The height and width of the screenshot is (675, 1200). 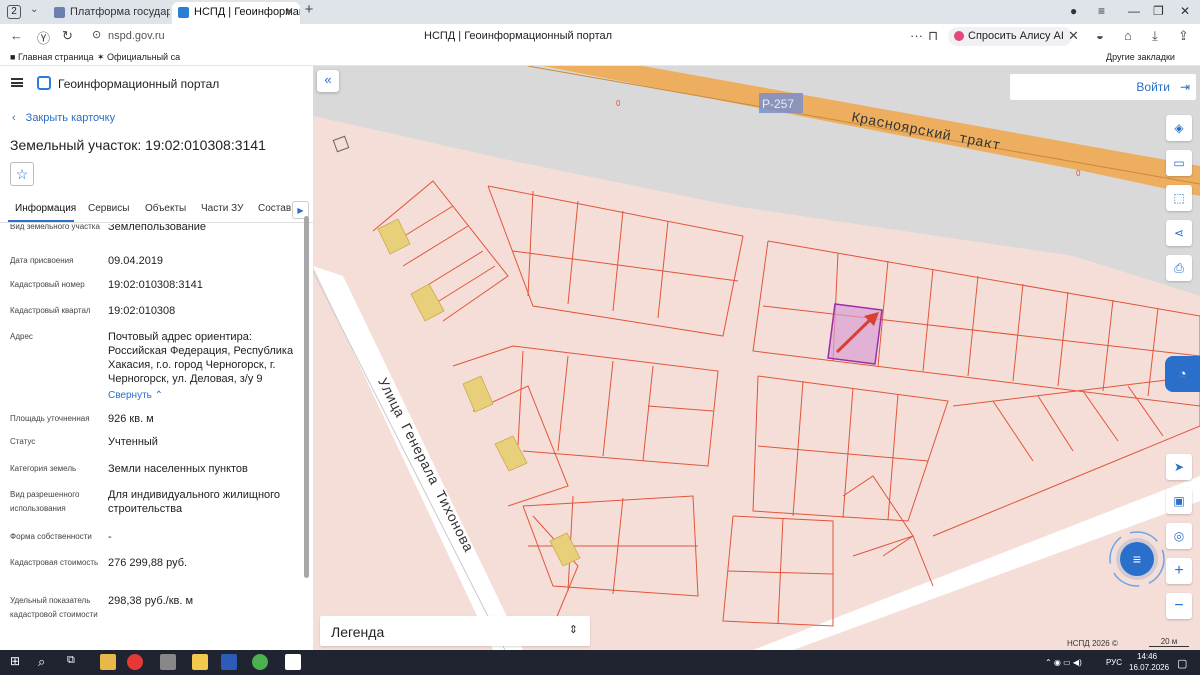 I want to click on notifications-icon: ▢, so click(x=1182, y=663).